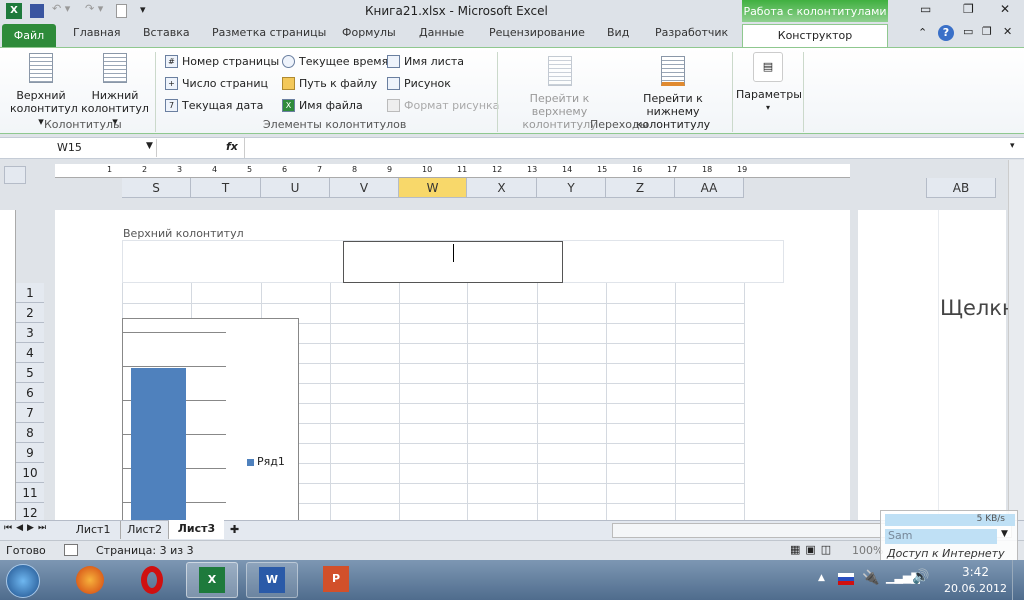  I want to click on ruler-tick: 7, so click(320, 169).